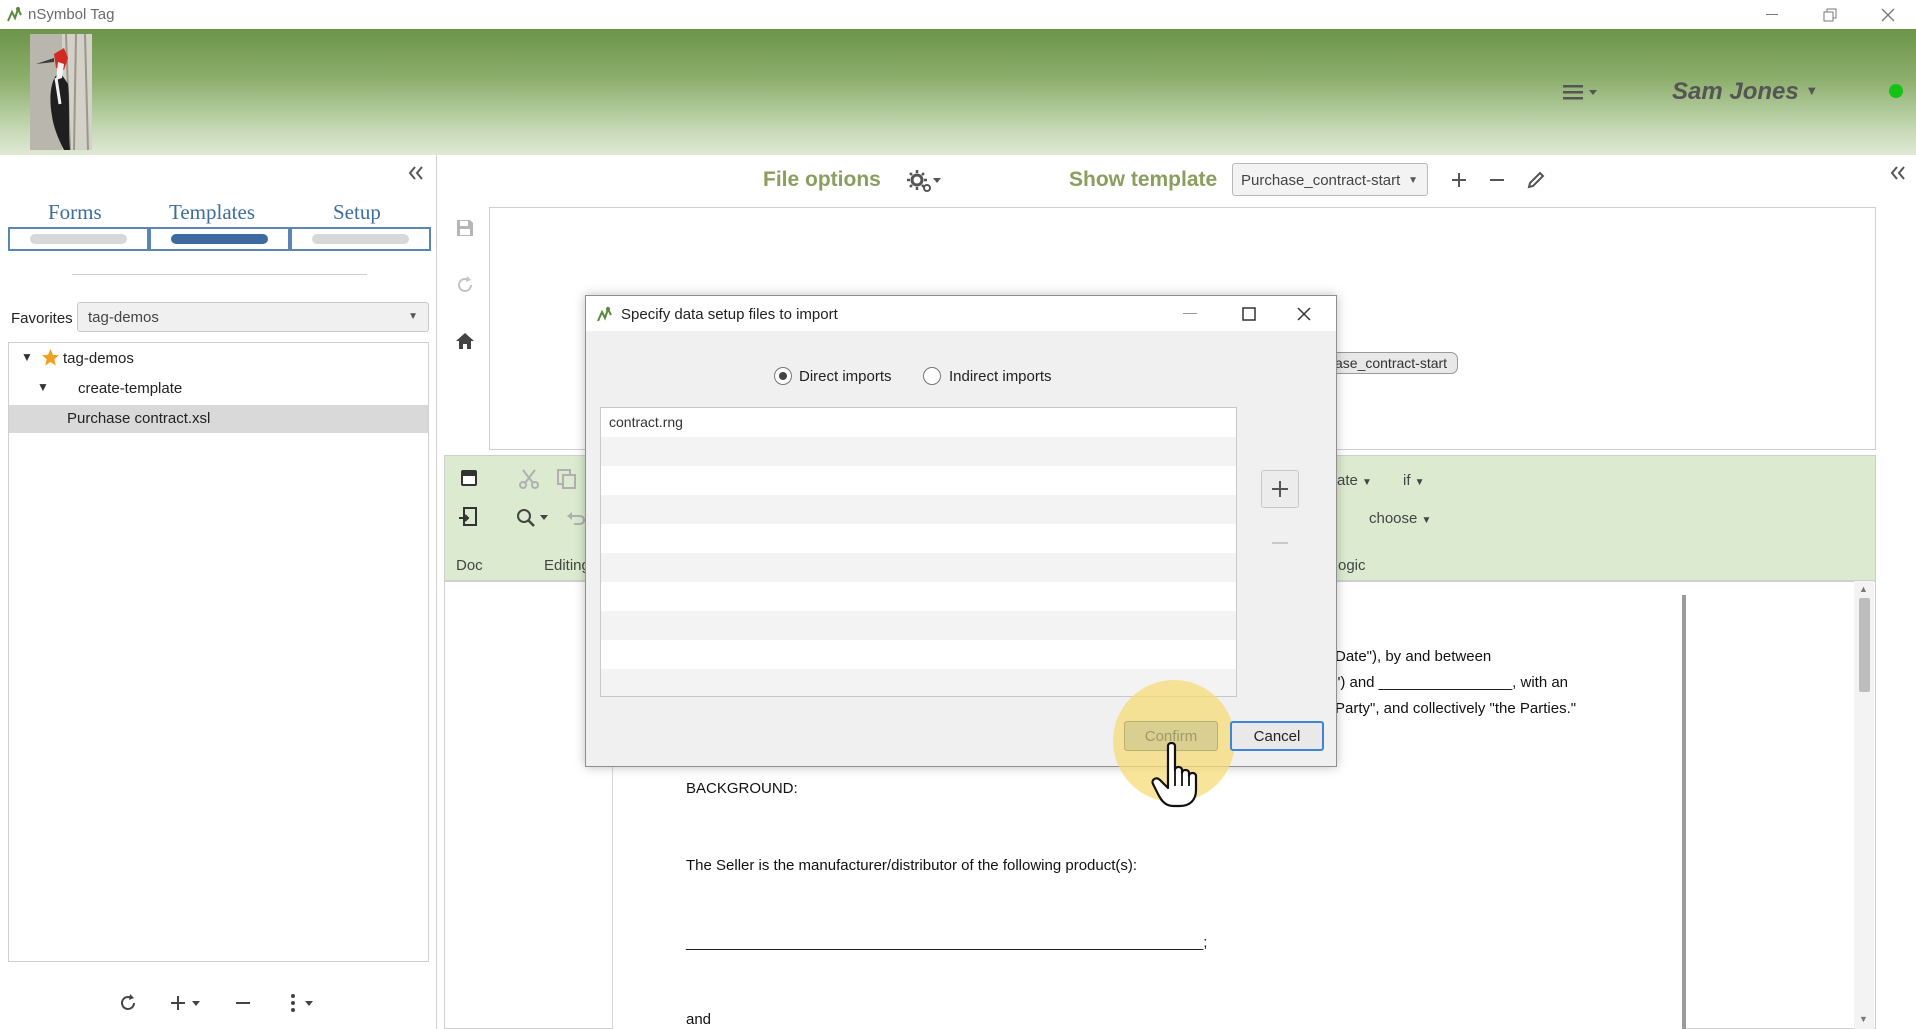  I want to click on favorites-label: Favorites, so click(42, 318).